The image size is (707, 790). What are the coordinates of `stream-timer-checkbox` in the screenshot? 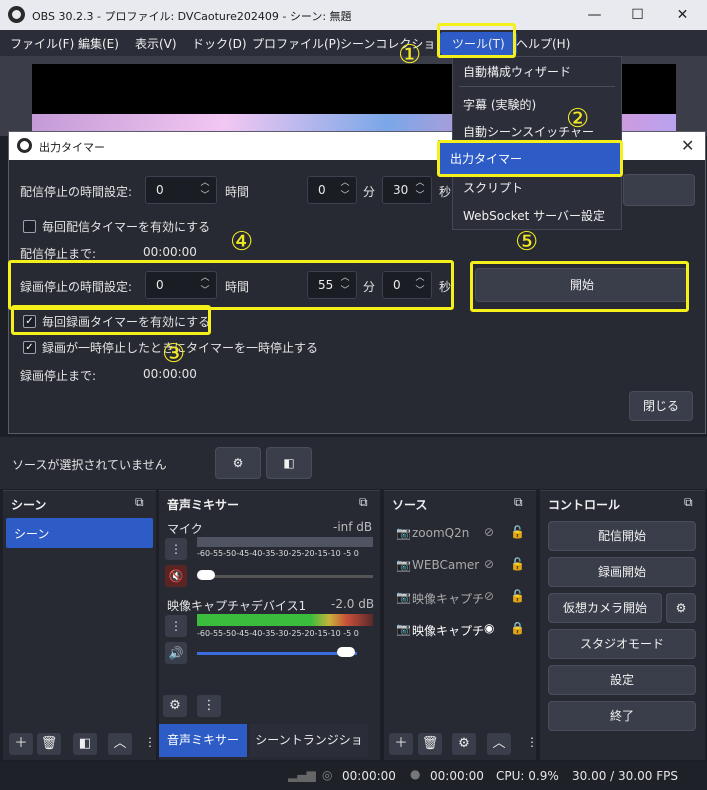 It's located at (29, 226).